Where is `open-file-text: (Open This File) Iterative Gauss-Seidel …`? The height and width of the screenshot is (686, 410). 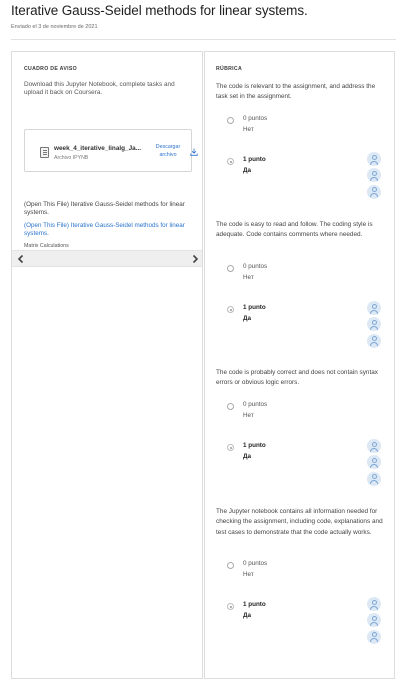 open-file-text: (Open This File) Iterative Gauss-Seidel … is located at coordinates (104, 209).